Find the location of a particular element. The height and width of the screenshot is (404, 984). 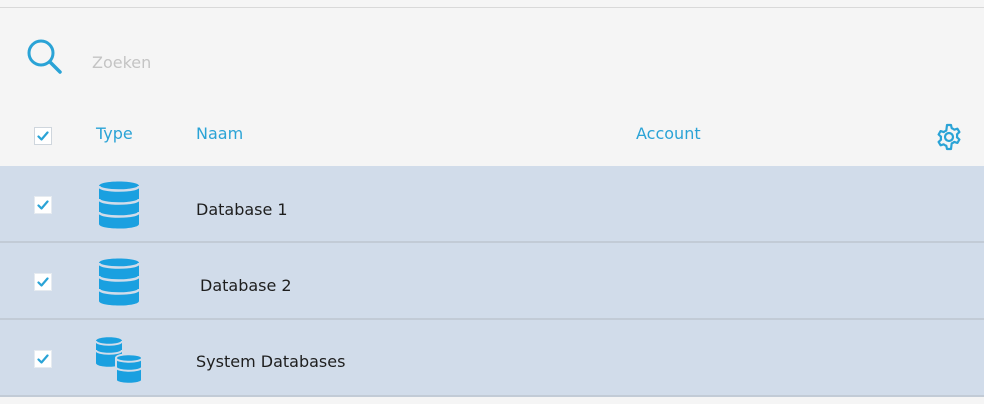

table-header: Type Naam Account is located at coordinates (492, 137).